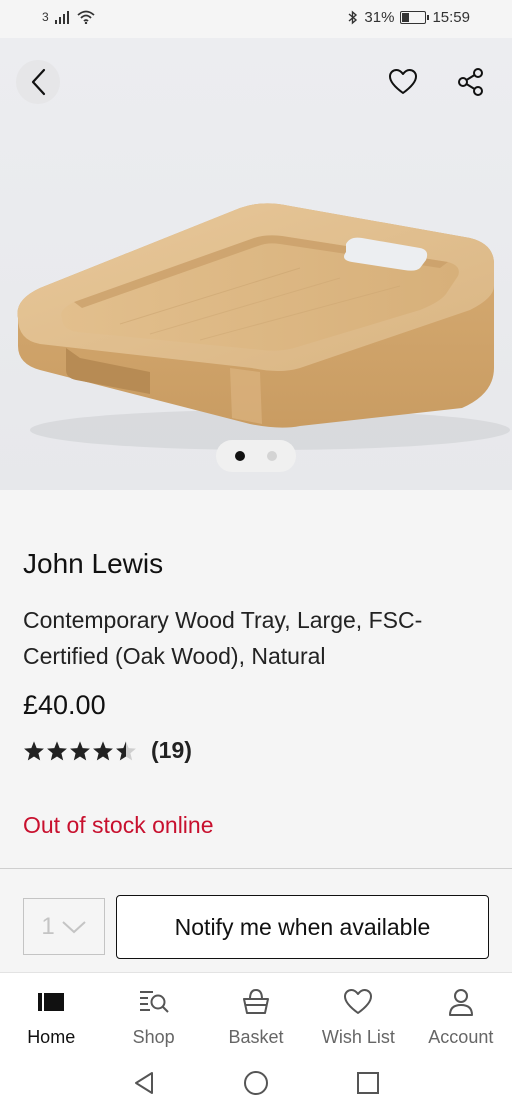  I want to click on tab-label: Basket, so click(256, 1037).